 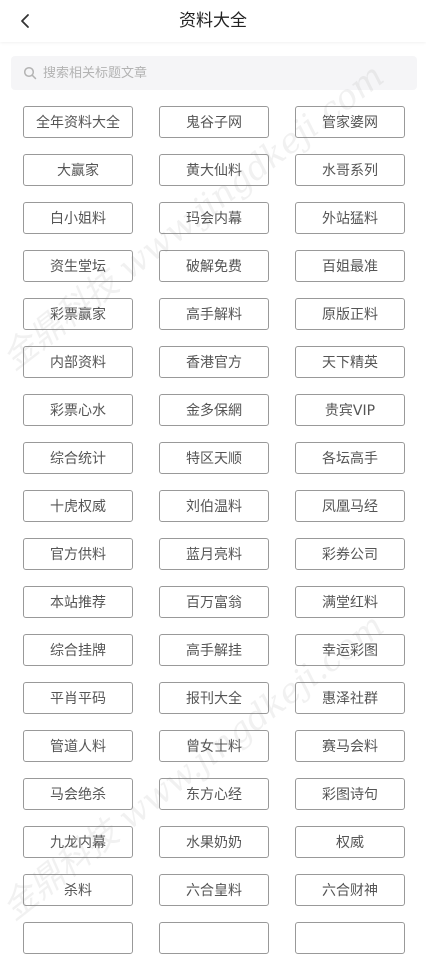 What do you see at coordinates (78, 122) in the screenshot?
I see `category-button: 全年资料大全` at bounding box center [78, 122].